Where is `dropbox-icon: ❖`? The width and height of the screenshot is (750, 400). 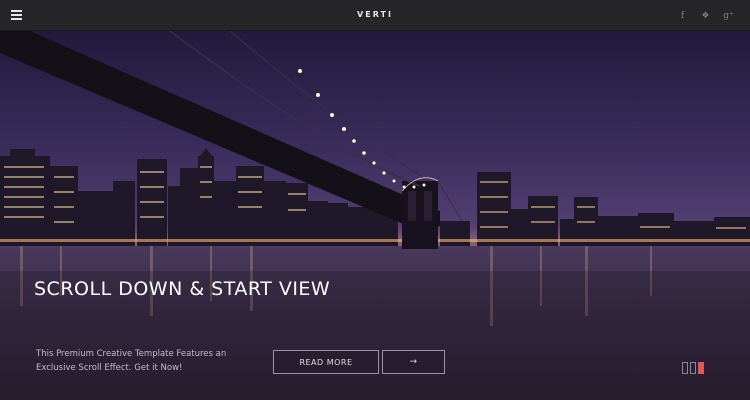
dropbox-icon: ❖ is located at coordinates (705, 16).